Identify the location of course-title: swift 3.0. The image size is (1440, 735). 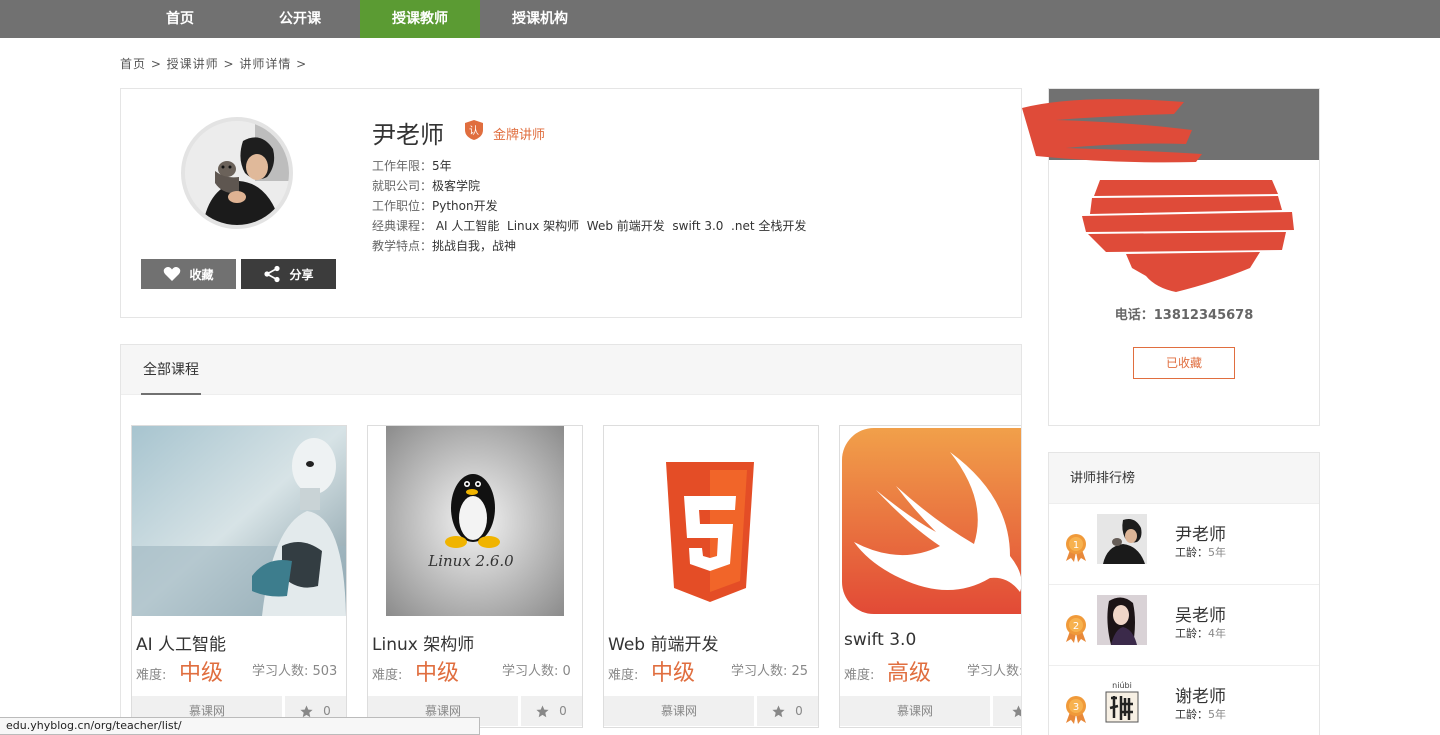
(880, 640).